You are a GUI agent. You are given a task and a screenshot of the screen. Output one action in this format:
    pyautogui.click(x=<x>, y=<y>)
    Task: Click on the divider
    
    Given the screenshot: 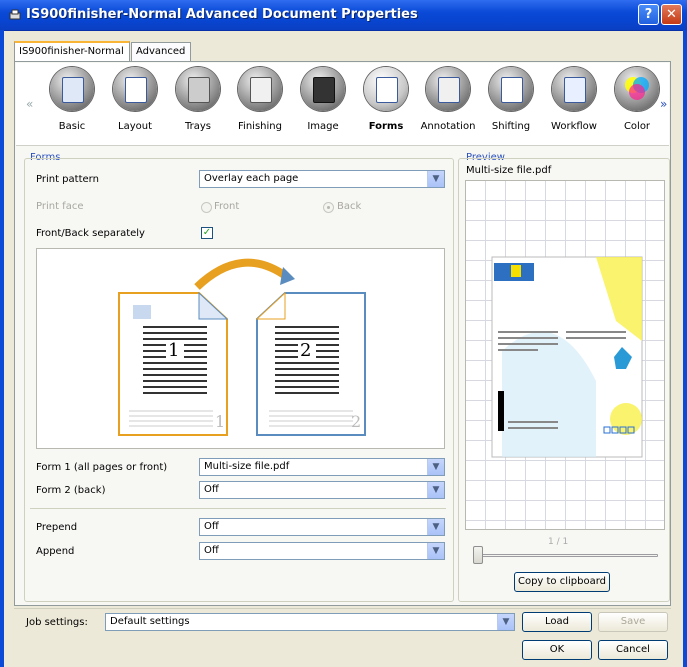 What is the action you would take?
    pyautogui.click(x=238, y=508)
    